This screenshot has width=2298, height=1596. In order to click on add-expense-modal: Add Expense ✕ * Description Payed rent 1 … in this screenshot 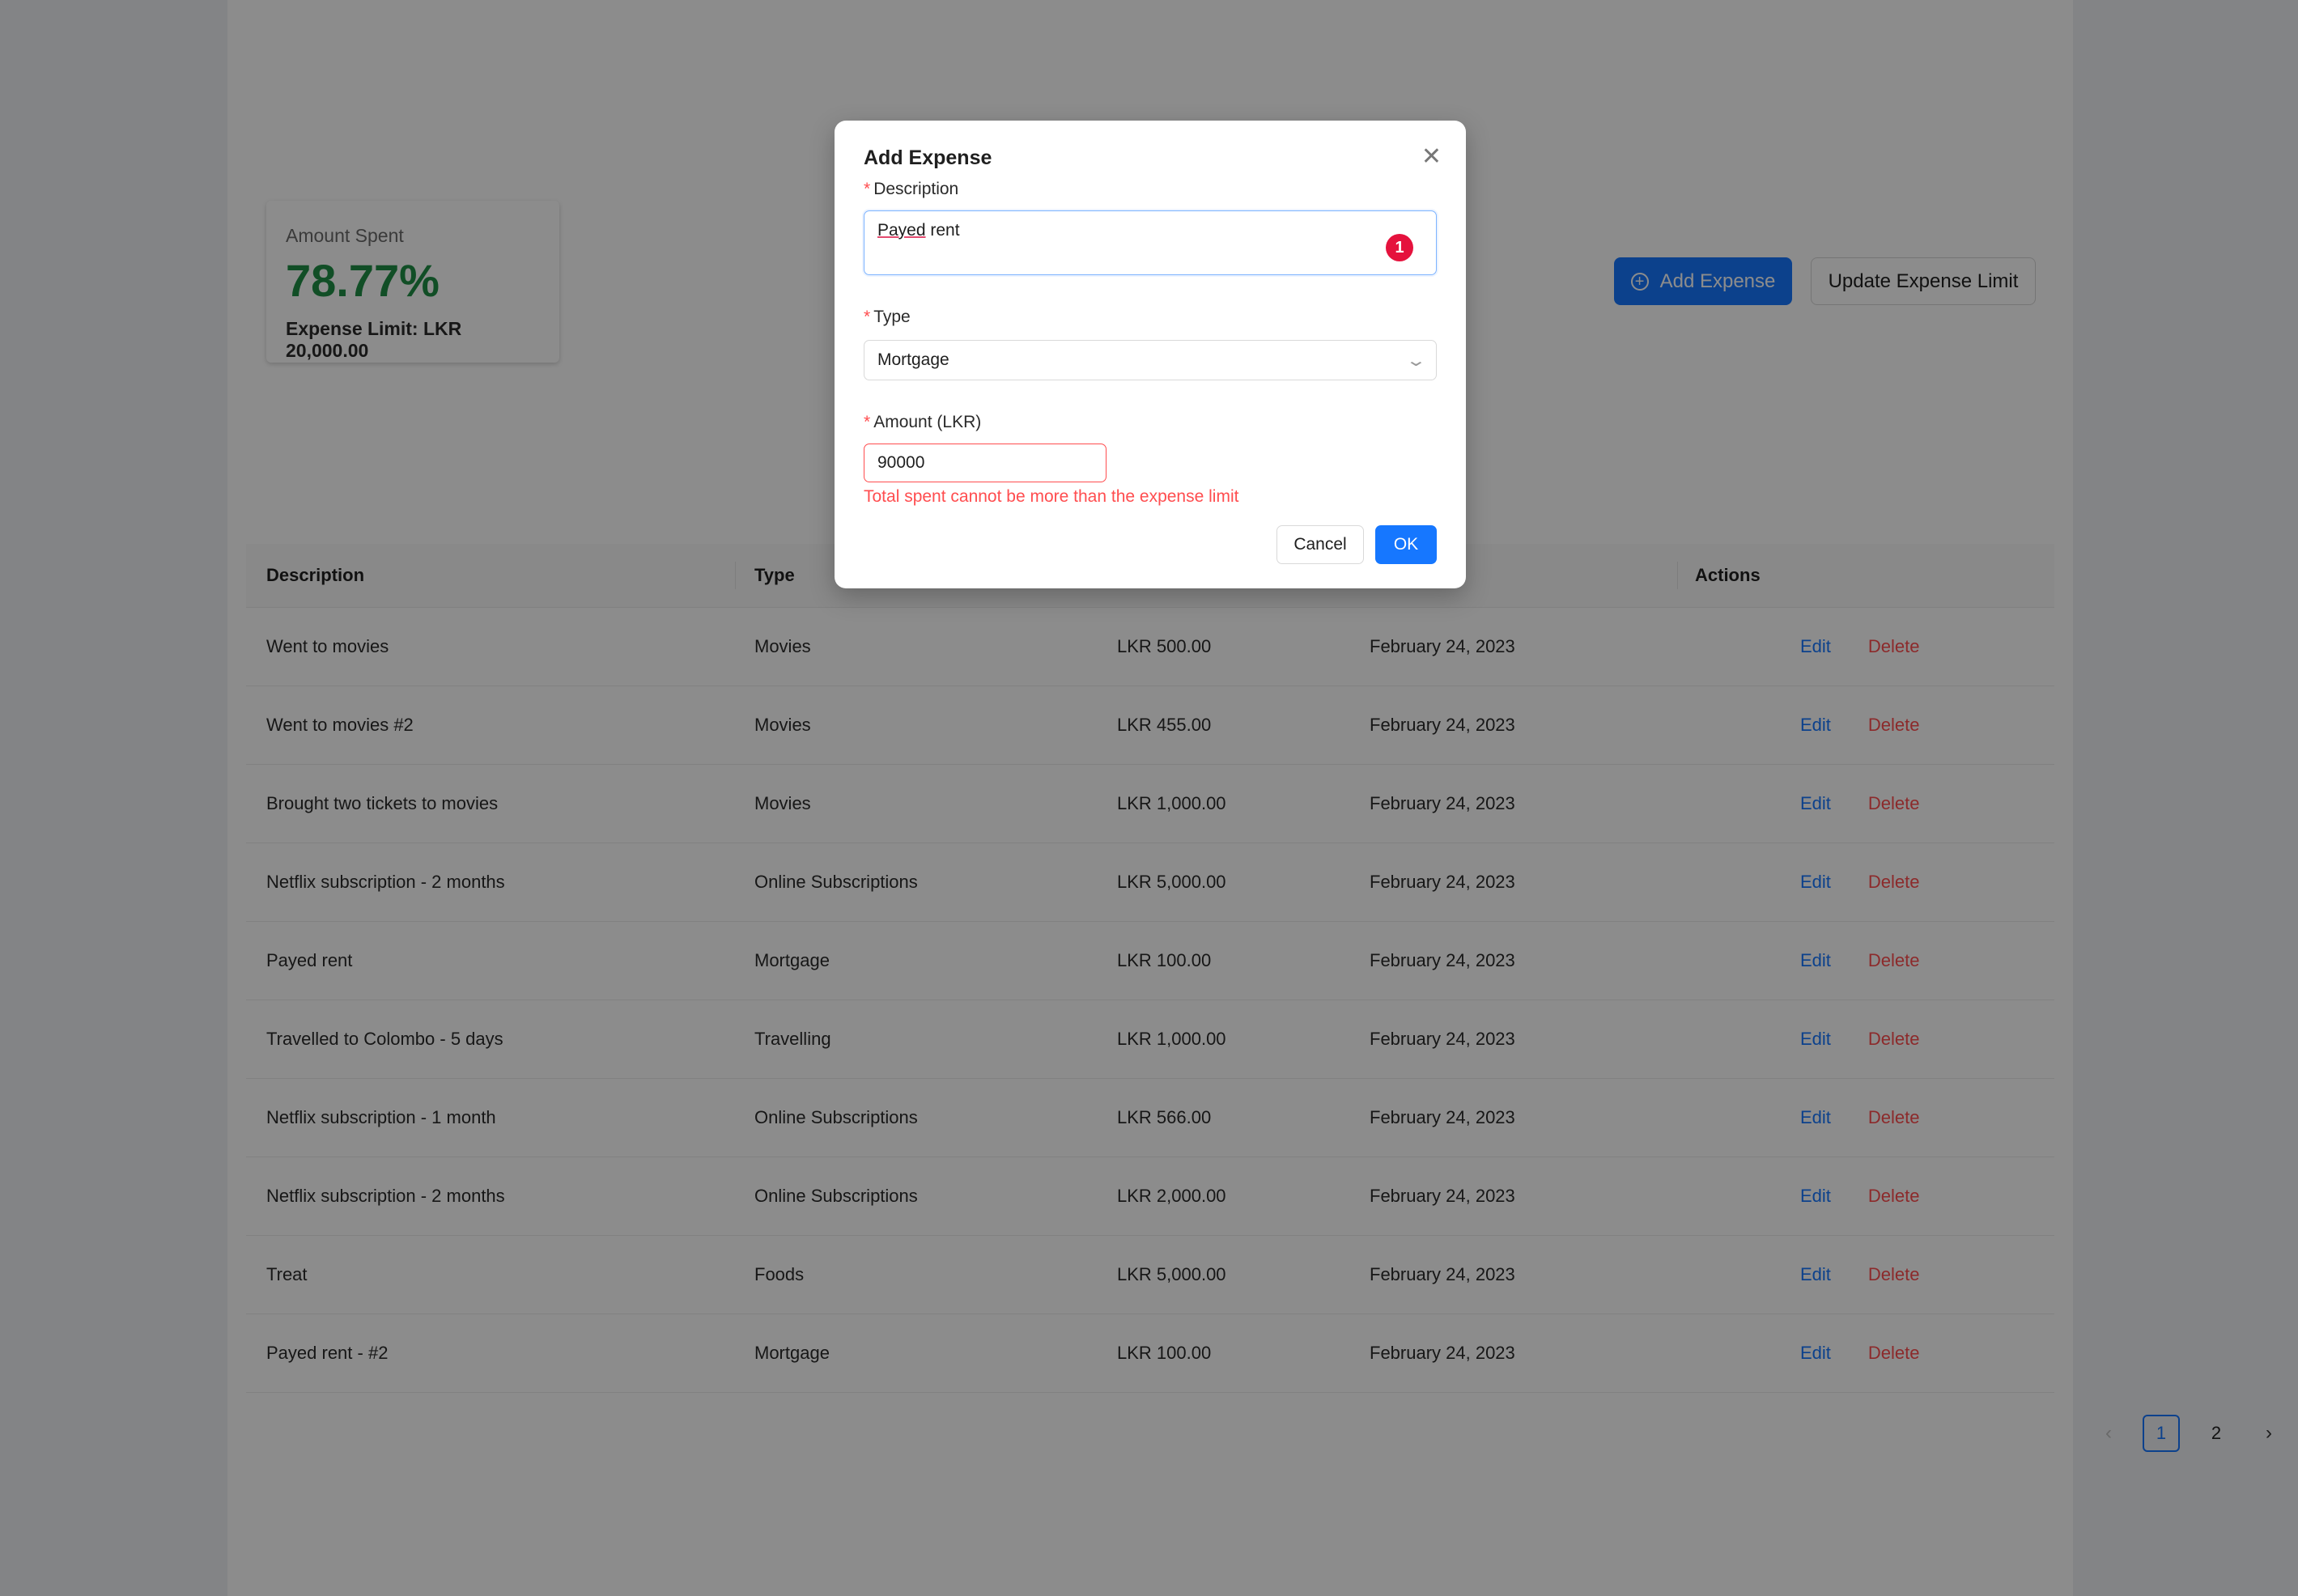, I will do `click(1150, 355)`.